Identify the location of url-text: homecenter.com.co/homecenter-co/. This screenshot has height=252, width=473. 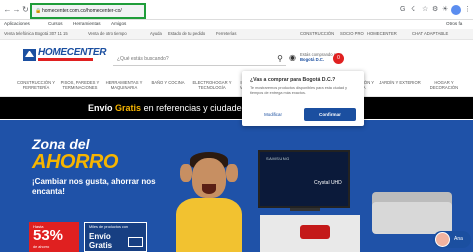
(82, 11).